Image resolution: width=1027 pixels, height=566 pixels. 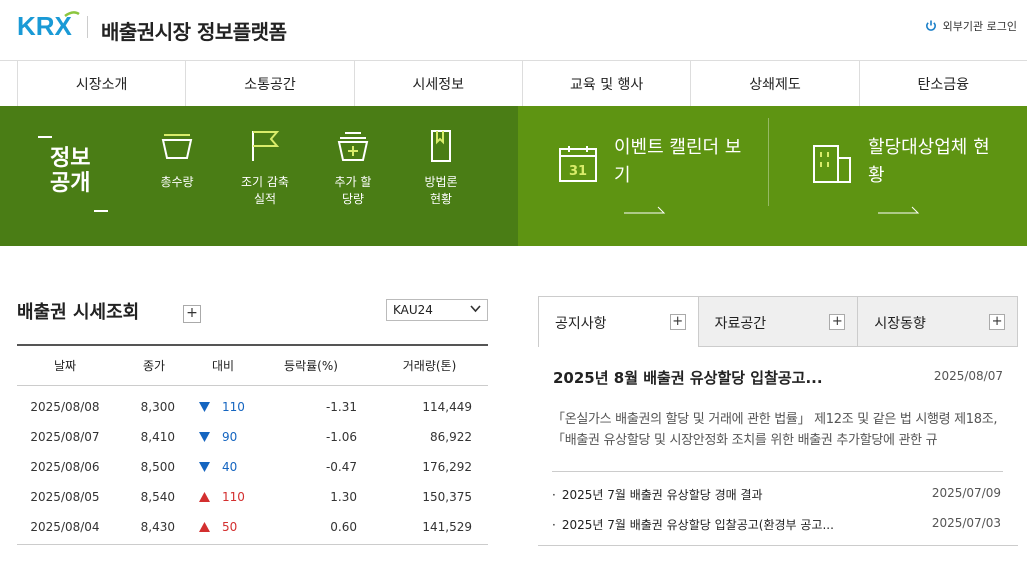 I want to click on cell-rate: -1.31, so click(x=341, y=407).